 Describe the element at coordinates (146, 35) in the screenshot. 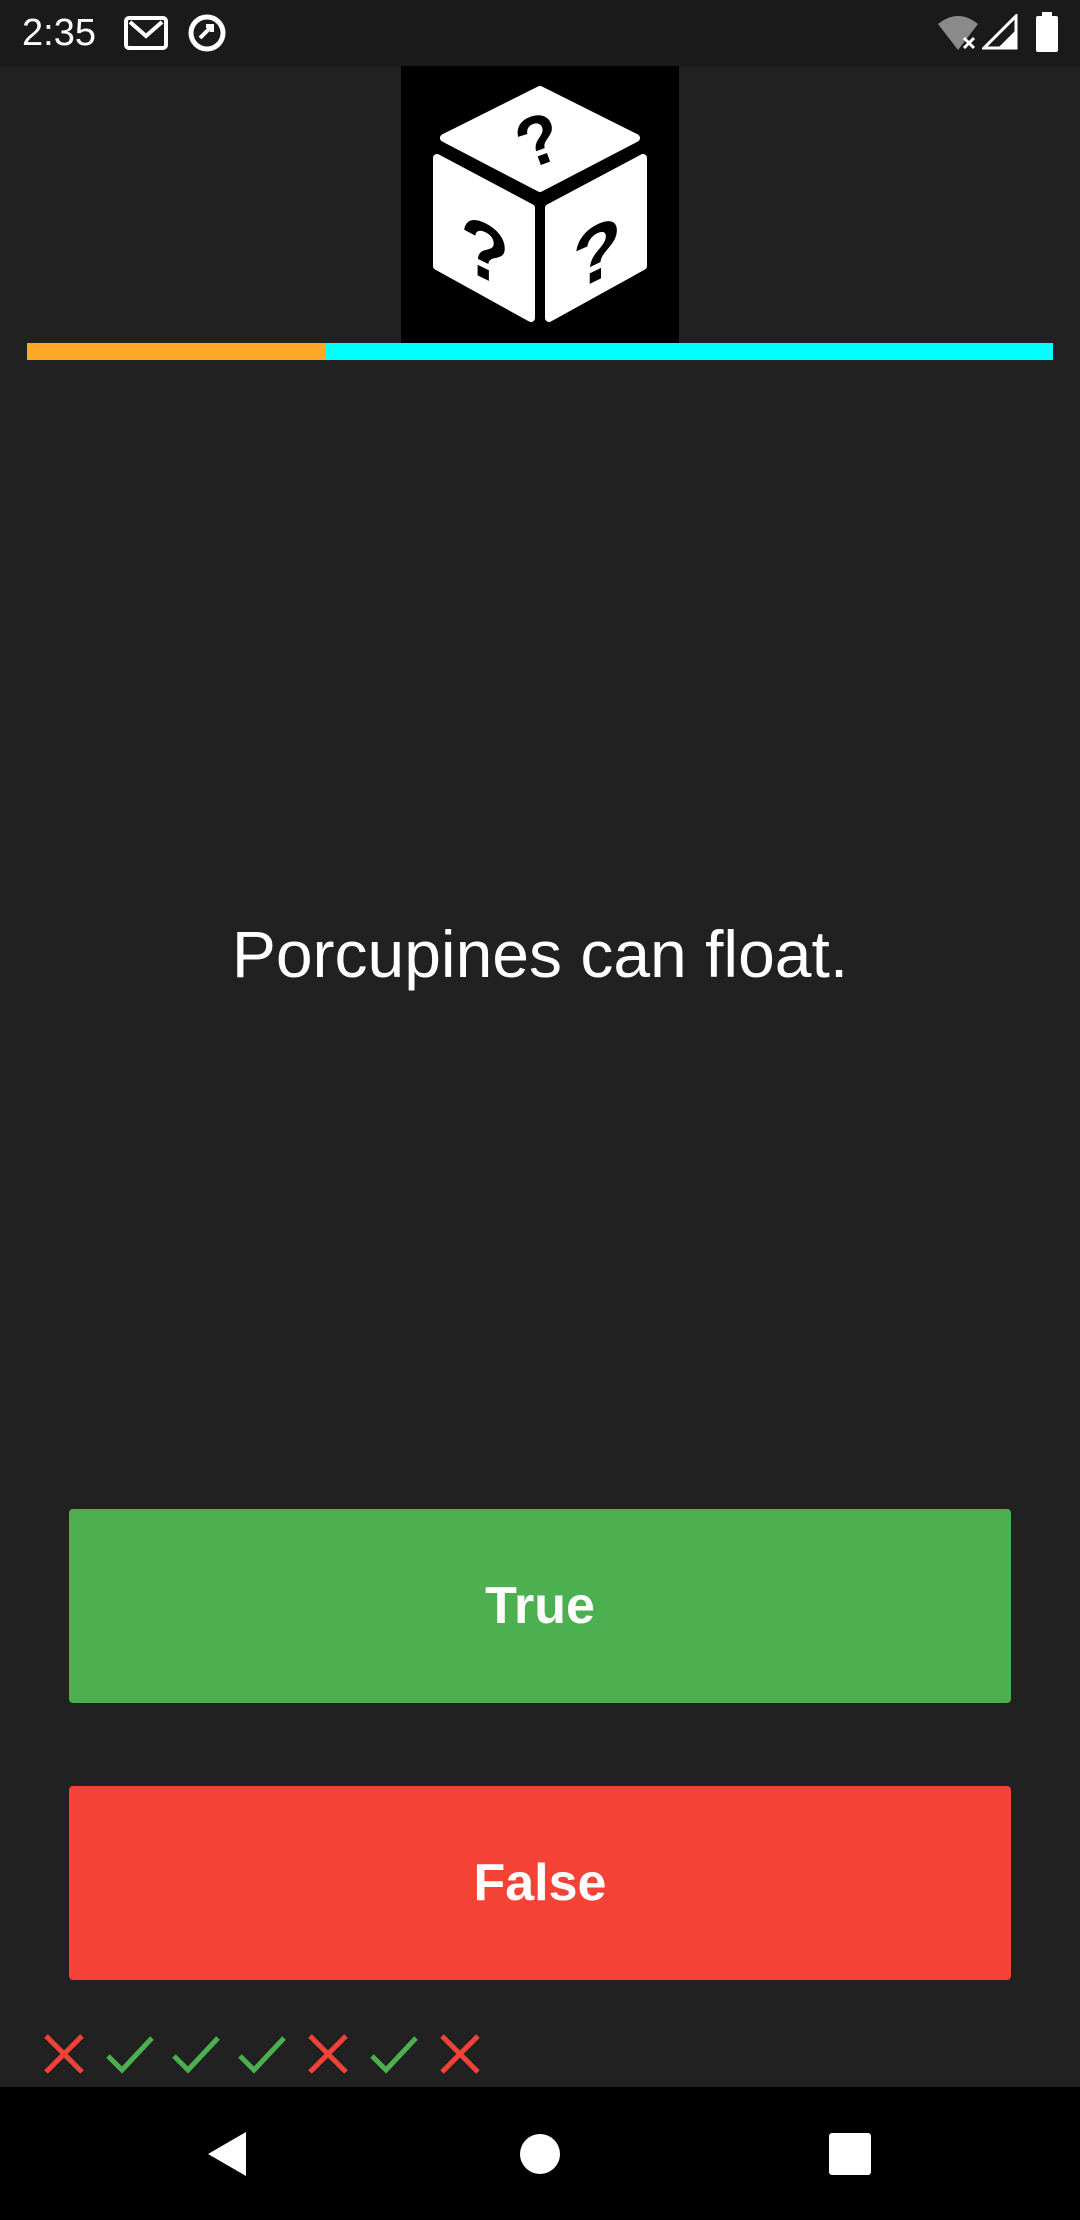

I see `gmail-icon` at that location.